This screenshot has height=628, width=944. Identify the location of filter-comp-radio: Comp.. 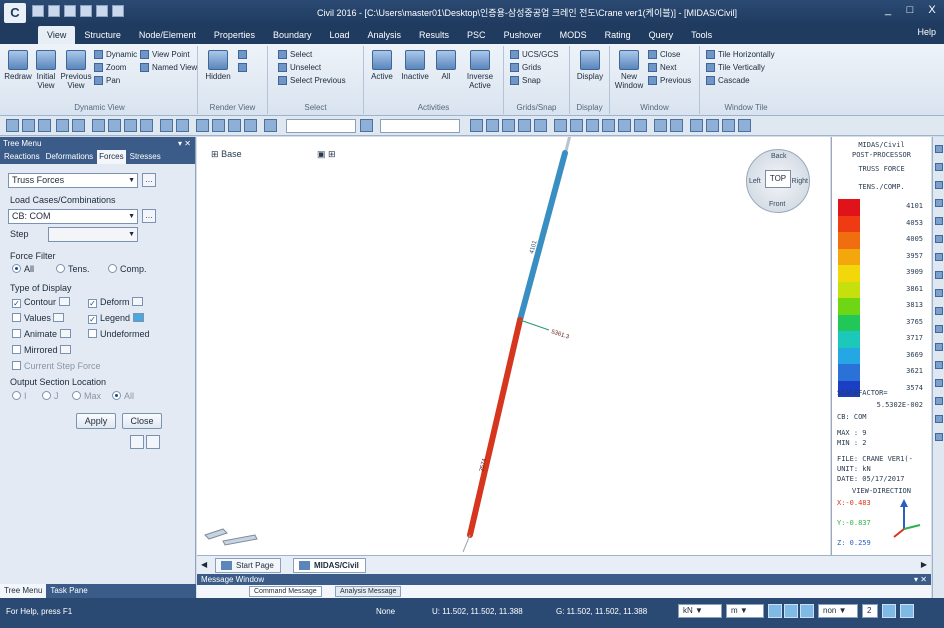
(127, 269).